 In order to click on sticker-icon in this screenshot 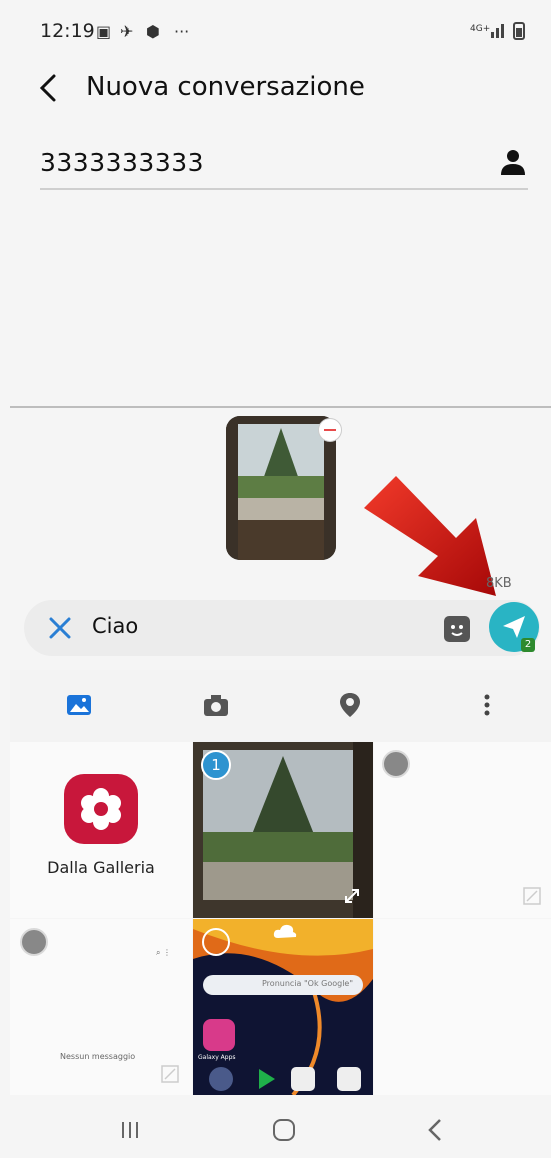, I will do `click(457, 629)`.